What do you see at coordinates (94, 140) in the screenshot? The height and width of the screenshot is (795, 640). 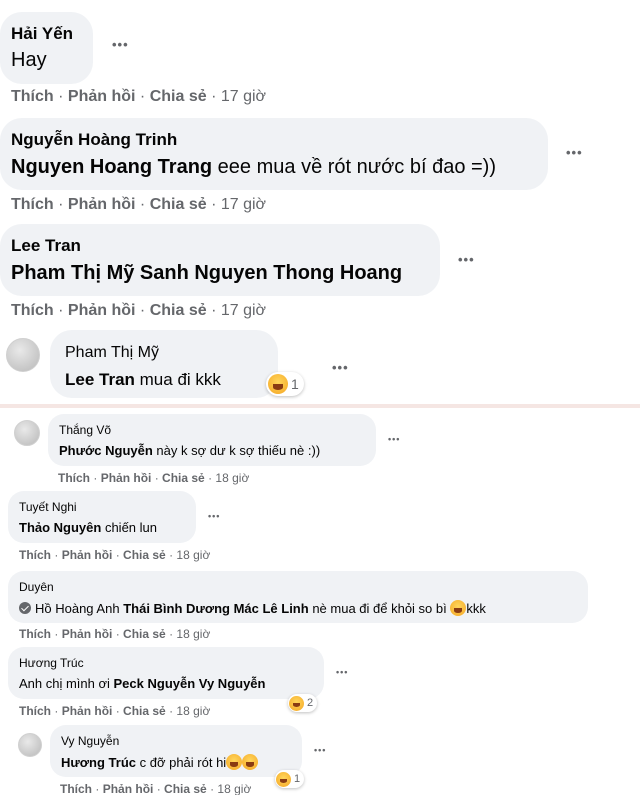 I see `comment-author: Nguyễn Hoàng Trinh` at bounding box center [94, 140].